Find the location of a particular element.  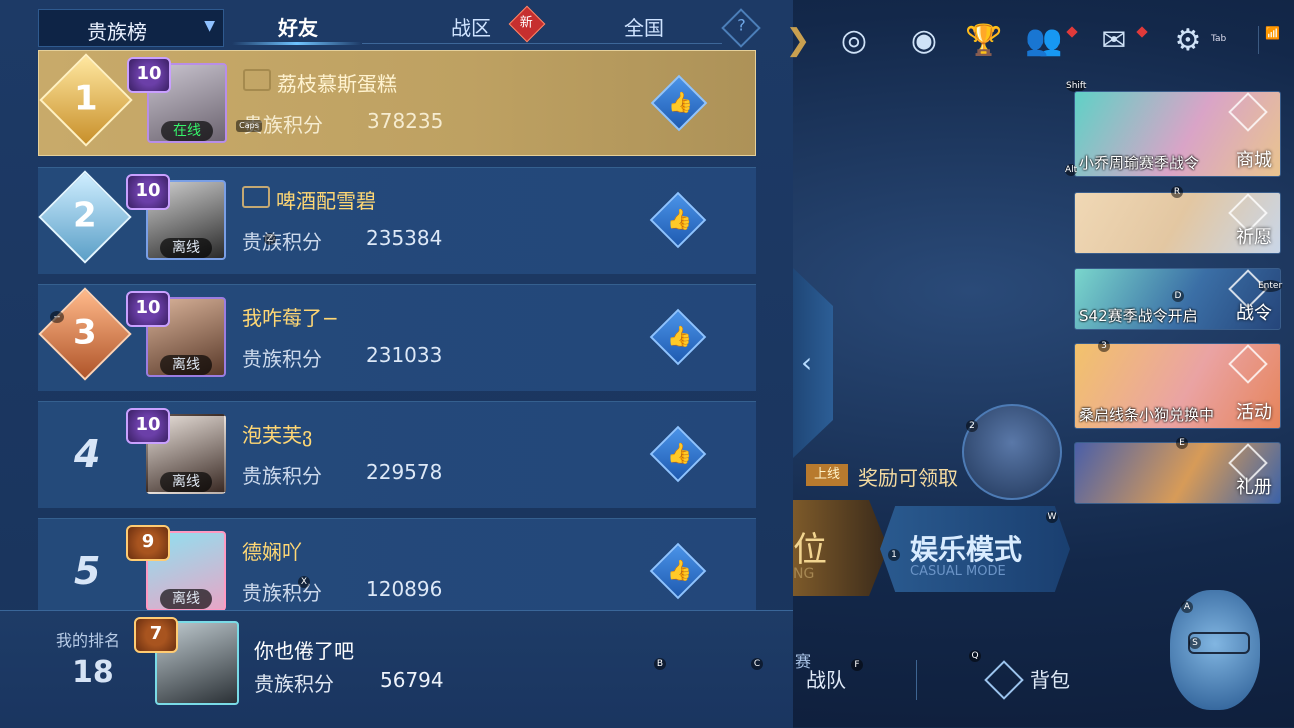

hotkey-alt: Alt is located at coordinates (1071, 170).